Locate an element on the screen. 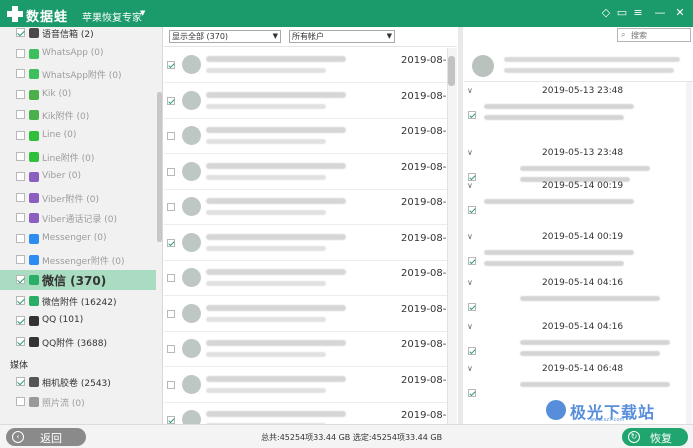 The image size is (693, 448). menu-icon: ≡ is located at coordinates (638, 13).